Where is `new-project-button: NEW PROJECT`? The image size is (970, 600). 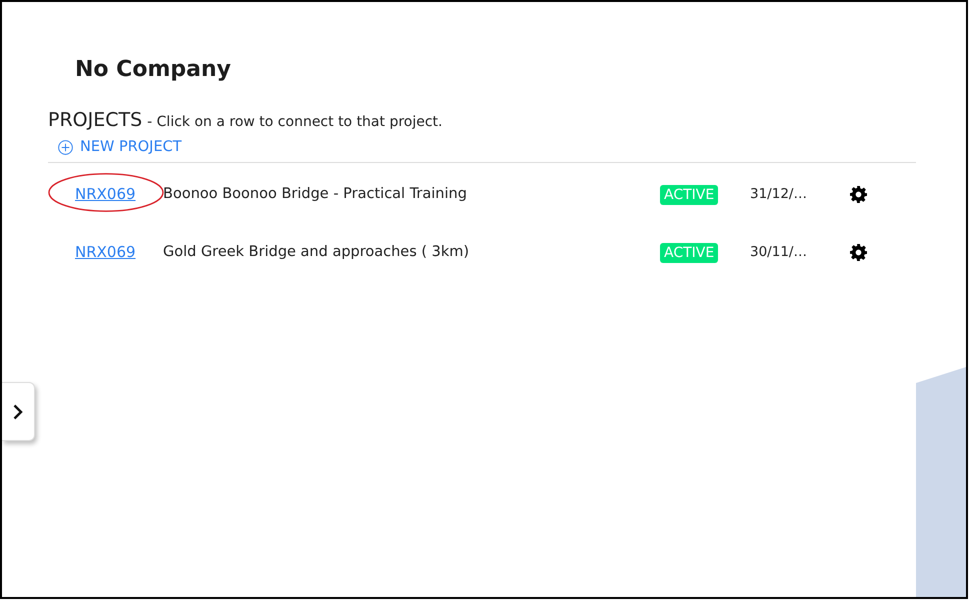 new-project-button: NEW PROJECT is located at coordinates (120, 147).